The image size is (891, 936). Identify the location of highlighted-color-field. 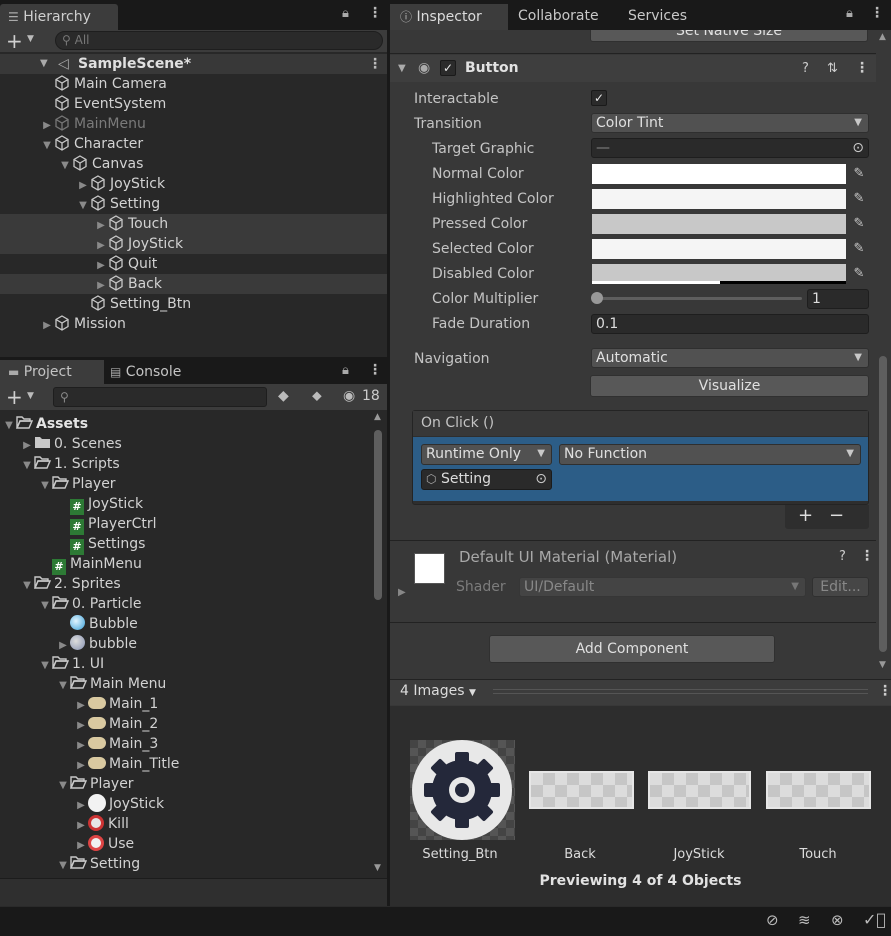
(719, 199).